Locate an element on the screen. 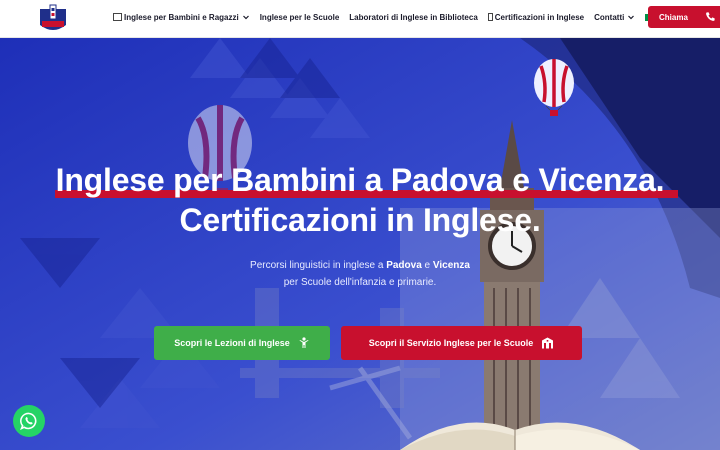 The height and width of the screenshot is (450, 720). nav-item-bambini: Inglese per Bambini e Ragazzi is located at coordinates (181, 17).